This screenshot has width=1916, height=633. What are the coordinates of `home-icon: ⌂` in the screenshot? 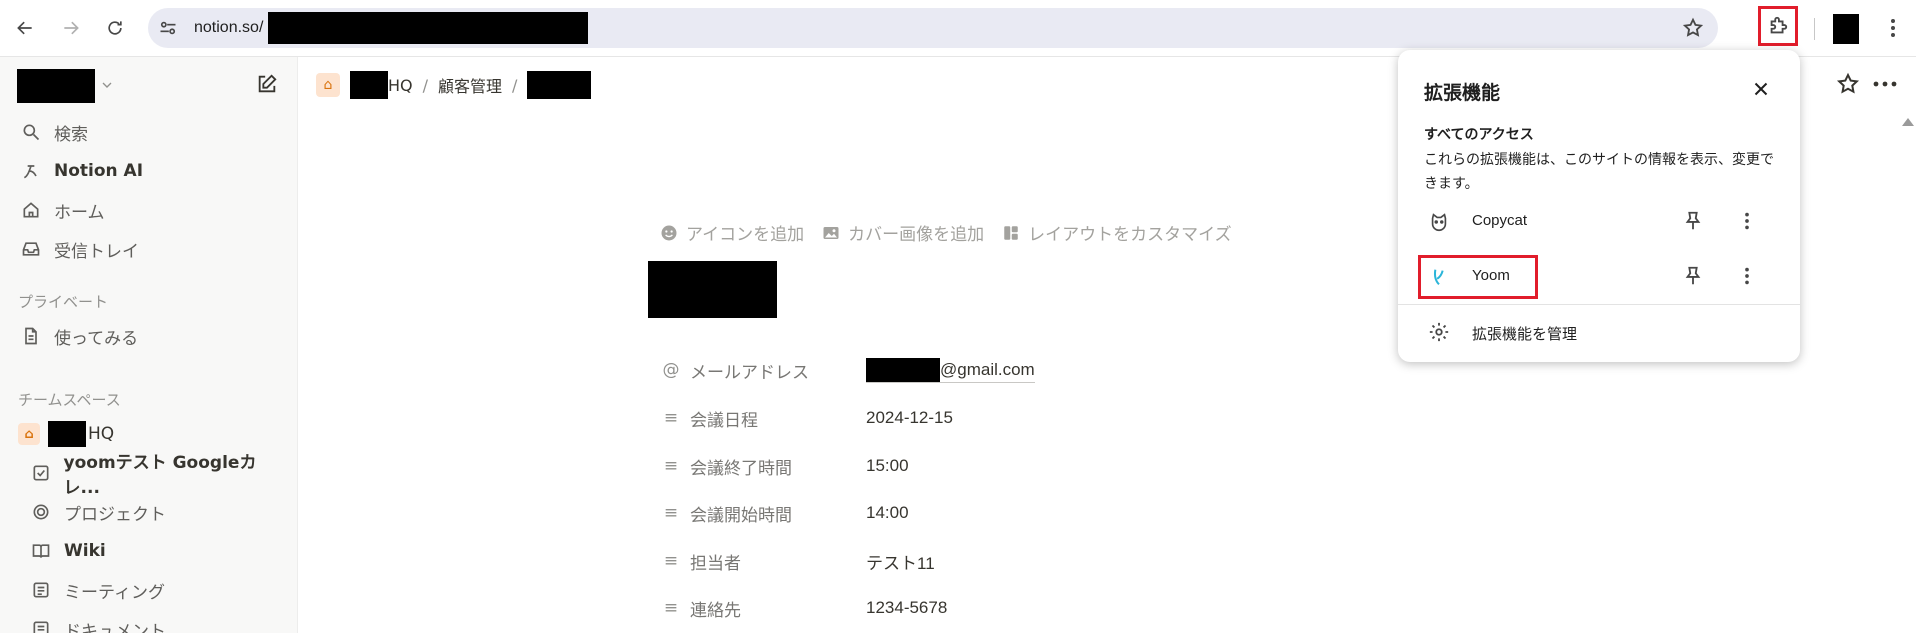 It's located at (328, 85).